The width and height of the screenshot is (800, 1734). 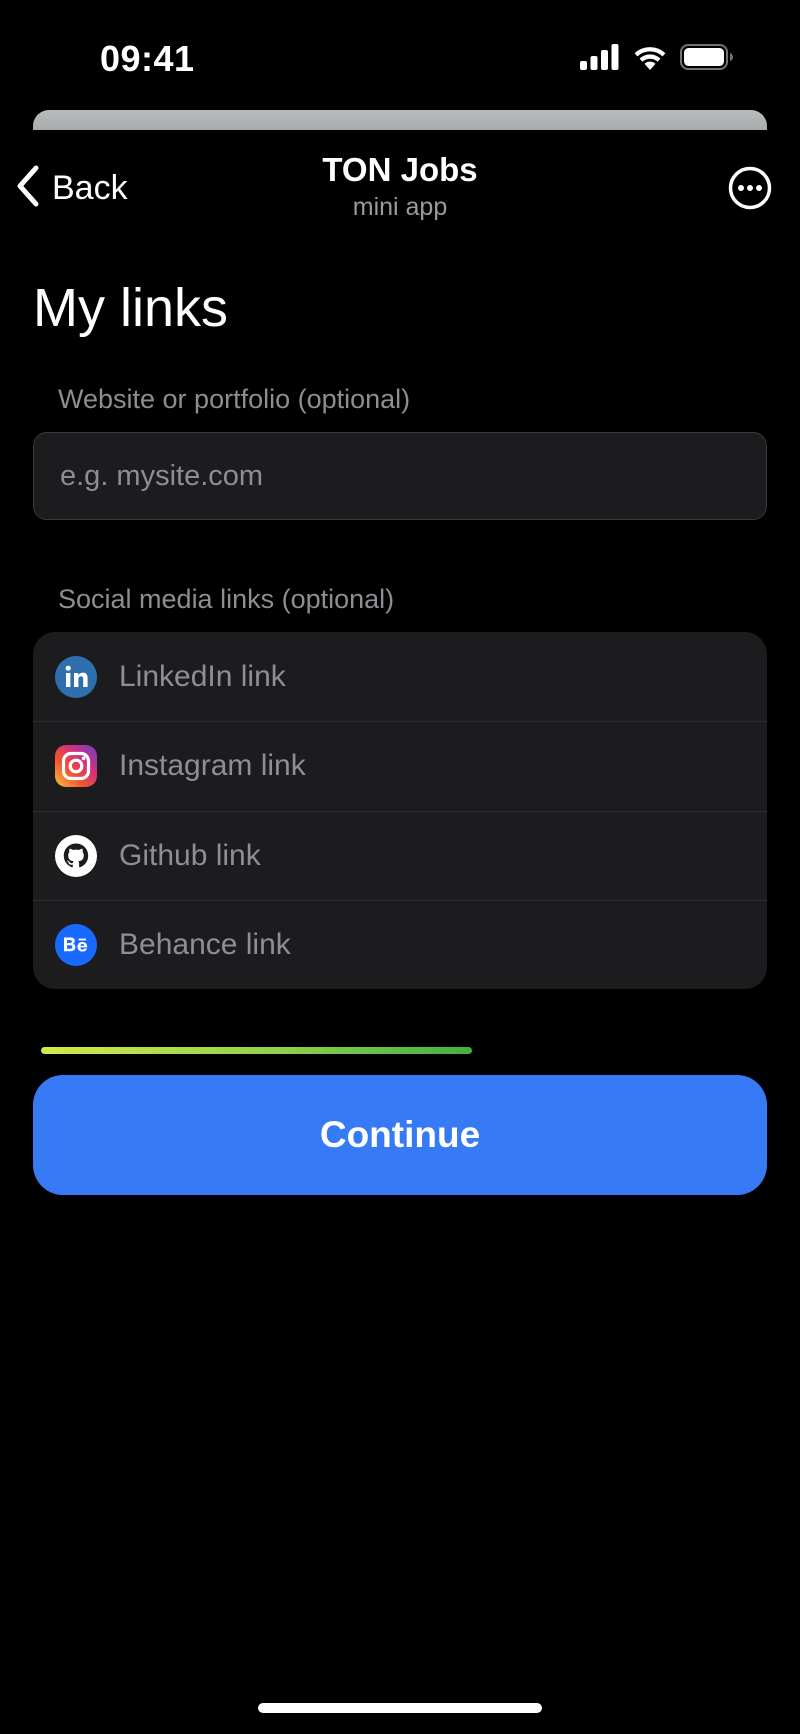 What do you see at coordinates (650, 59) in the screenshot?
I see `wifi-icon` at bounding box center [650, 59].